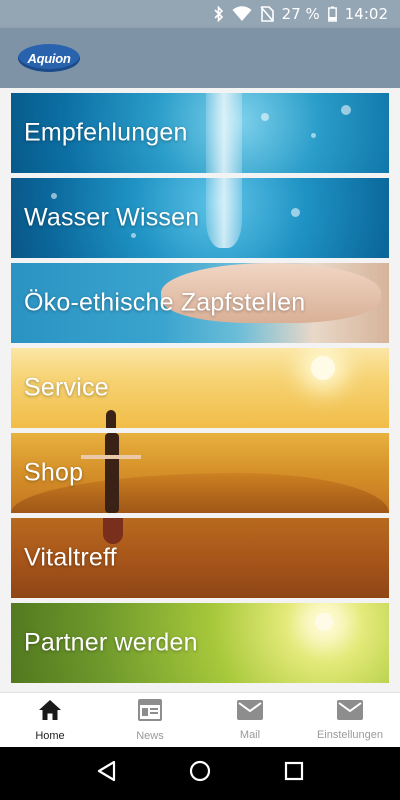  I want to click on home-icon, so click(50, 712).